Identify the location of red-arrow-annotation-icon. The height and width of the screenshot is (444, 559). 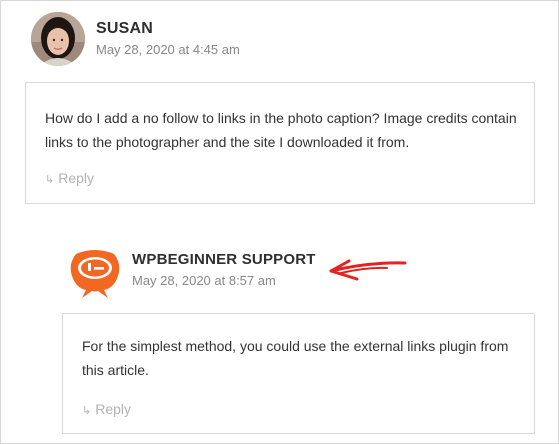
(368, 274).